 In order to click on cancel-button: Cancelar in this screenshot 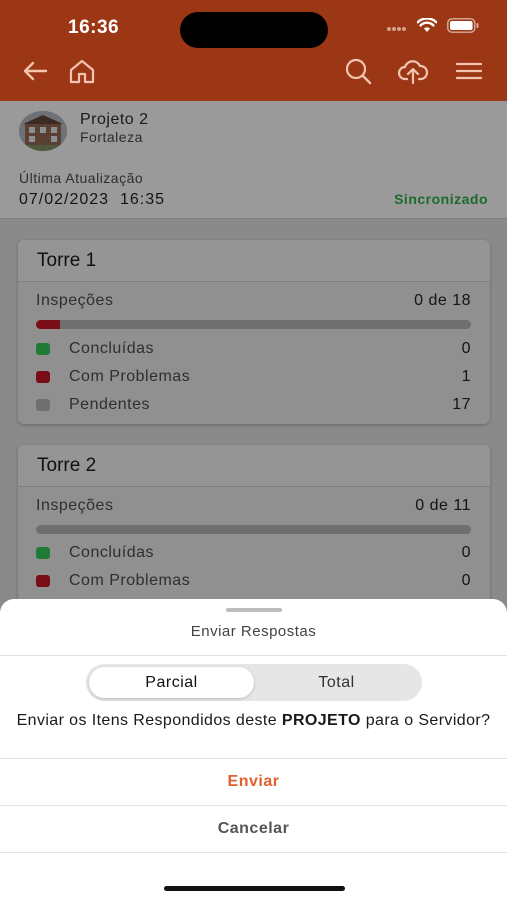, I will do `click(253, 829)`.